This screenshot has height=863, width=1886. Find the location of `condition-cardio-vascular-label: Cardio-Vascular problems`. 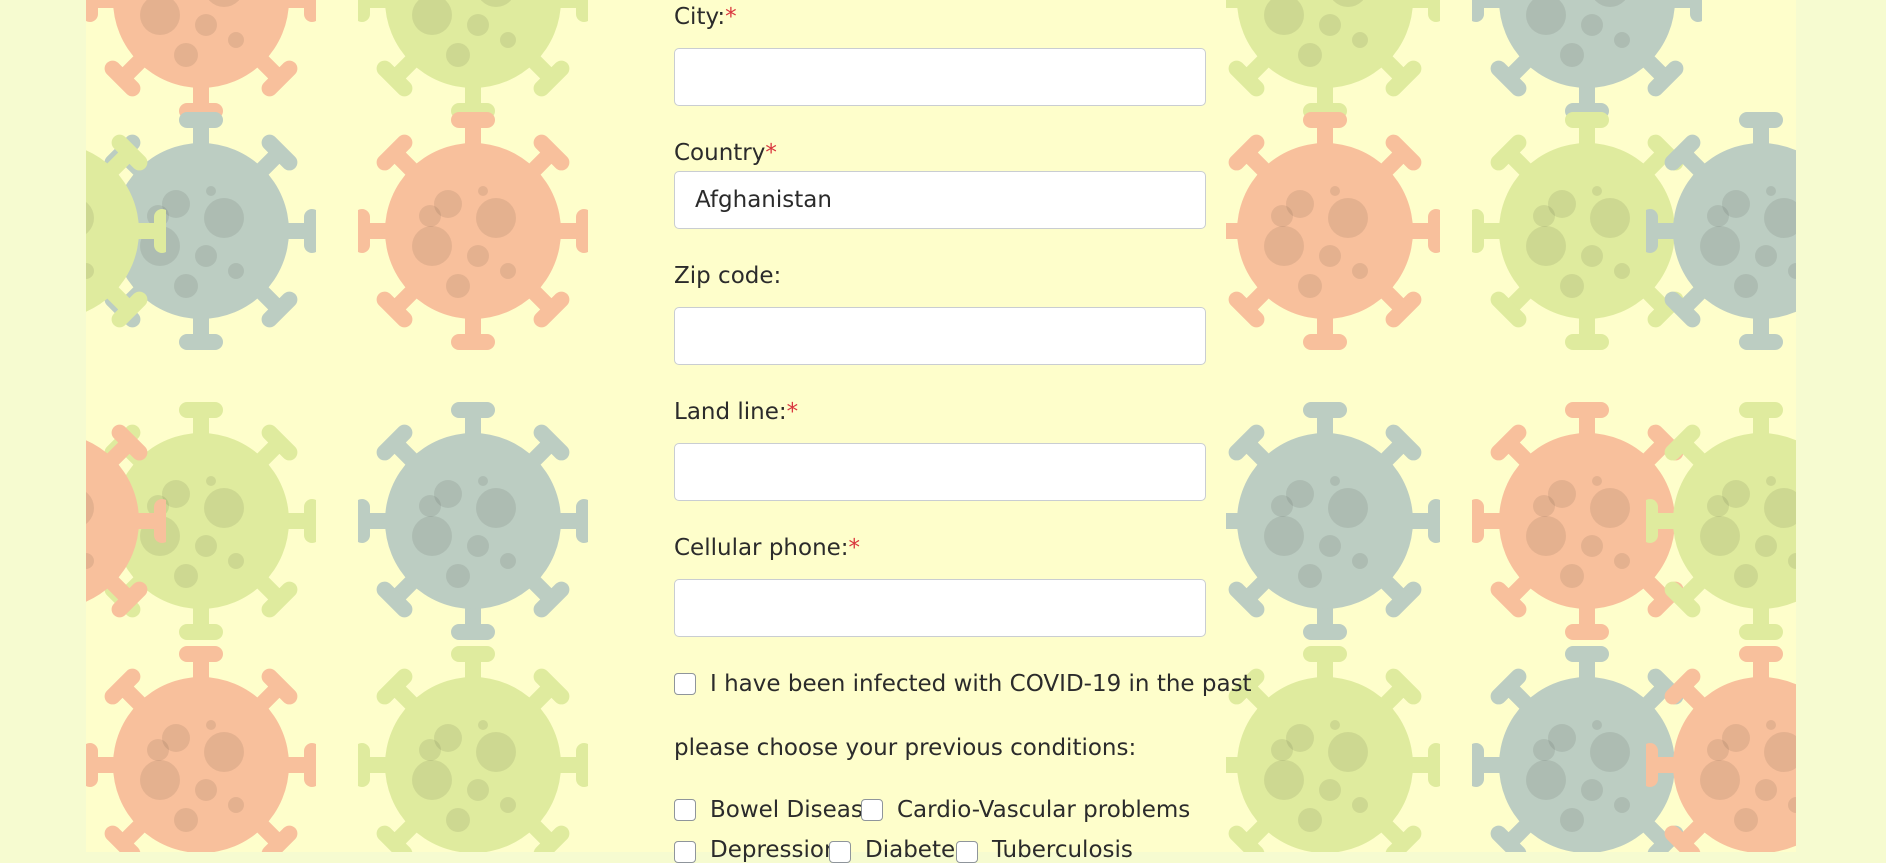

condition-cardio-vascular-label: Cardio-Vascular problems is located at coordinates (1043, 810).